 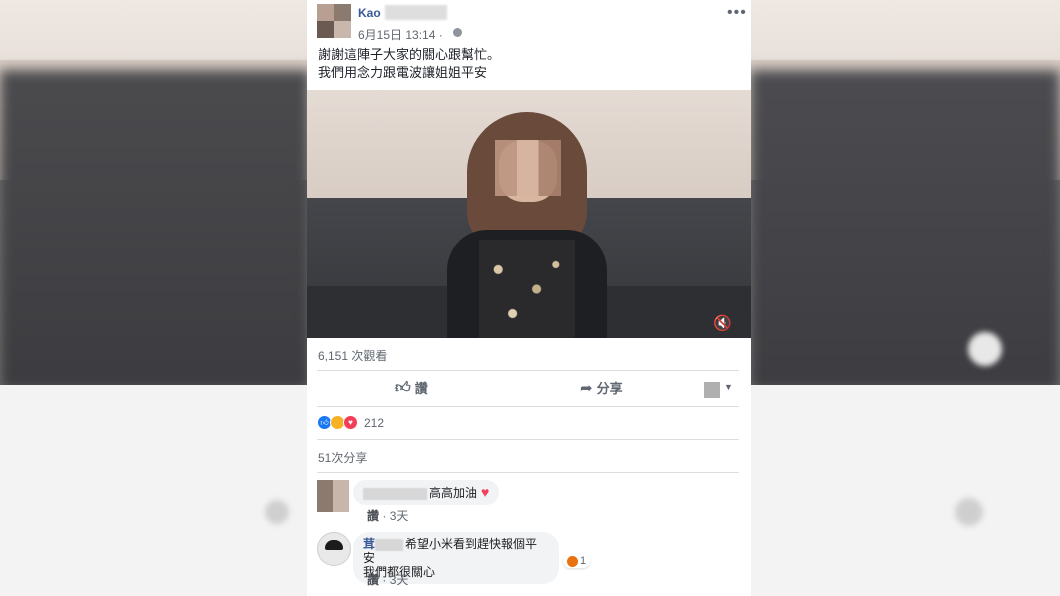 I want to click on comment-reaction-count: 1, so click(x=583, y=561).